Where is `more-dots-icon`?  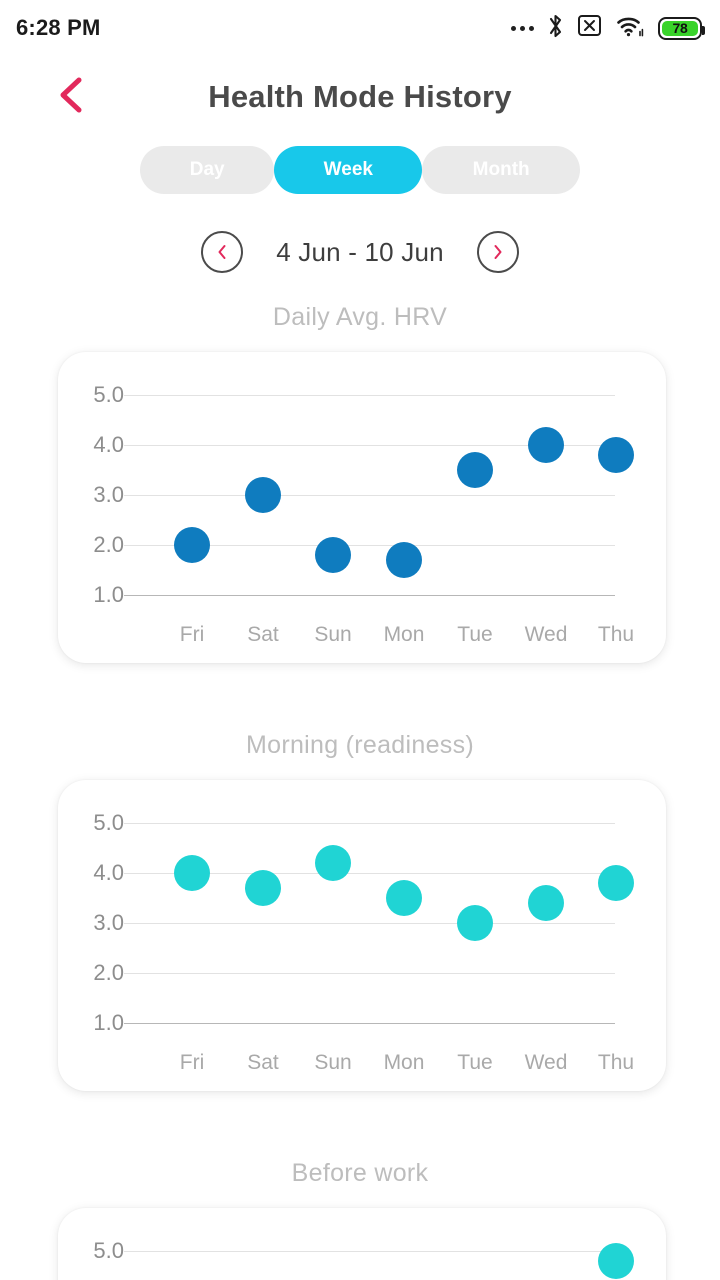
more-dots-icon is located at coordinates (522, 28).